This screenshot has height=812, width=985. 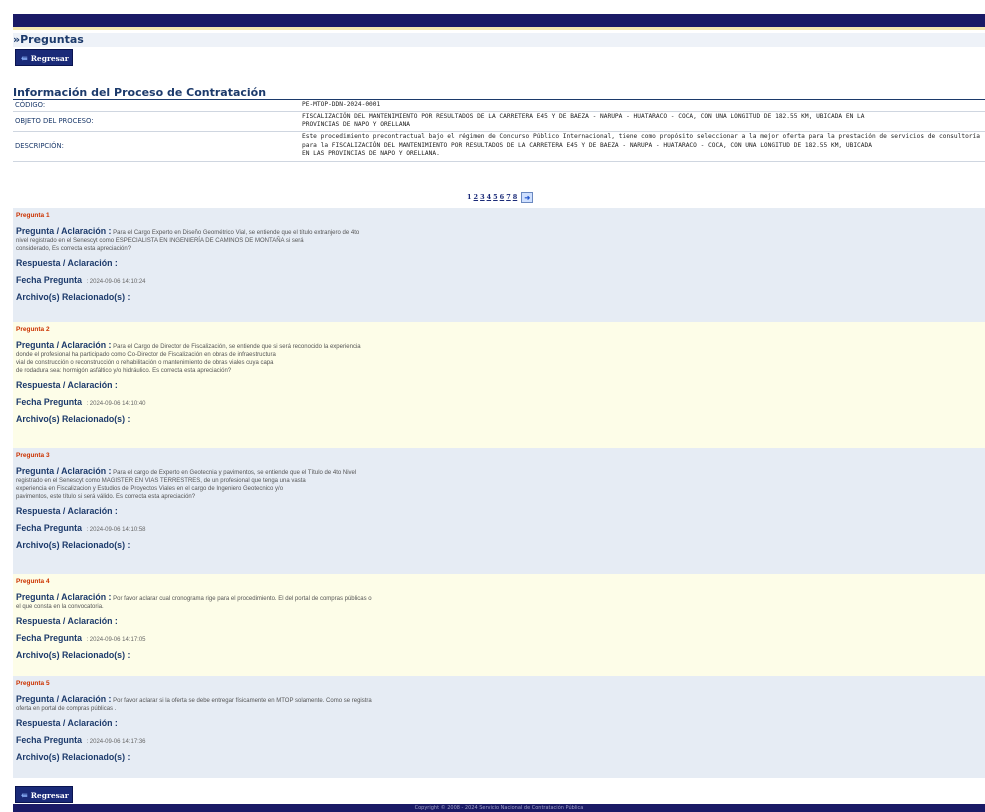 What do you see at coordinates (356, 124) in the screenshot?
I see `info-value-line: PROVINCIAS DE NAPO Y ORELLANA` at bounding box center [356, 124].